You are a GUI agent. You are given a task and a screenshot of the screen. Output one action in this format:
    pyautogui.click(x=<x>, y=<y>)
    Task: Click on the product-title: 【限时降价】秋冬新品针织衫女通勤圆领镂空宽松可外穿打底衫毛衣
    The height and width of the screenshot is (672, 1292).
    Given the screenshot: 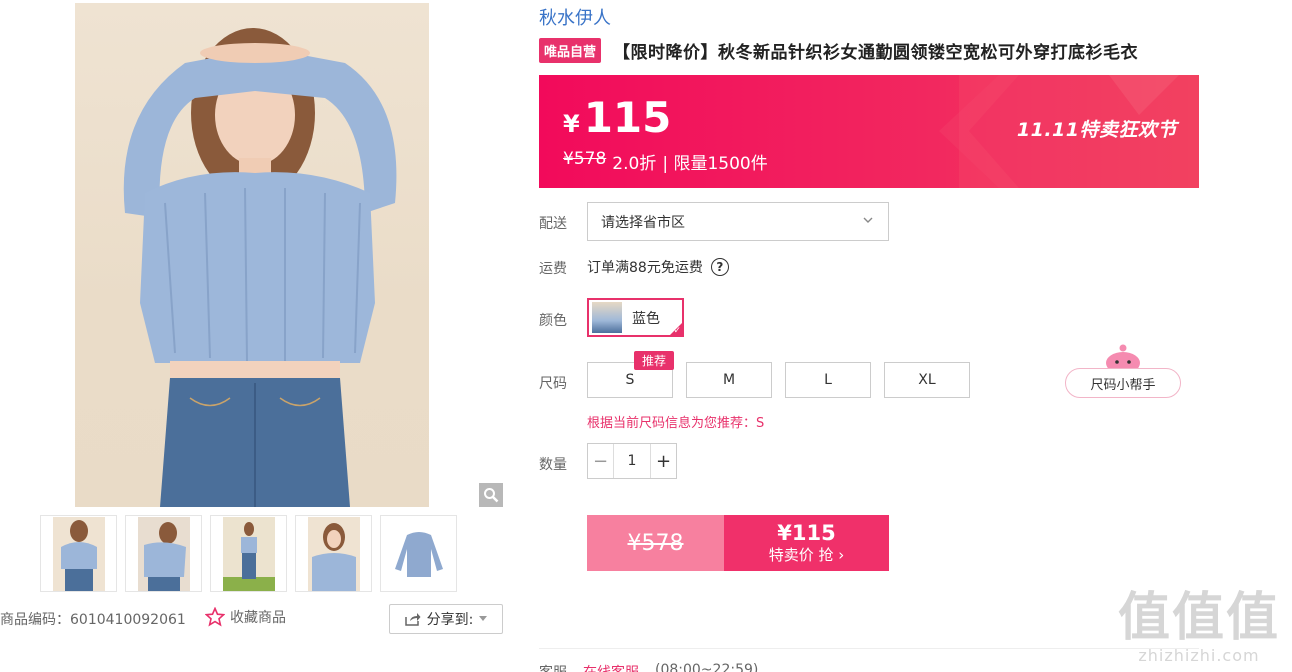 What is the action you would take?
    pyautogui.click(x=876, y=53)
    